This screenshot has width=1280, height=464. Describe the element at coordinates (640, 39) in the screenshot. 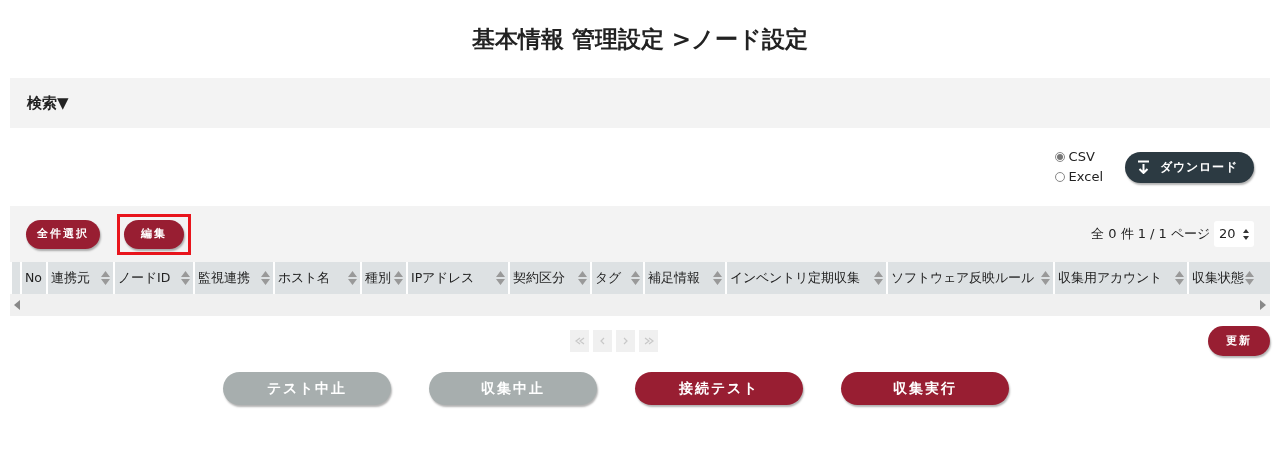

I see `page-title: 基本情報 管理設定 >ノード設定` at that location.